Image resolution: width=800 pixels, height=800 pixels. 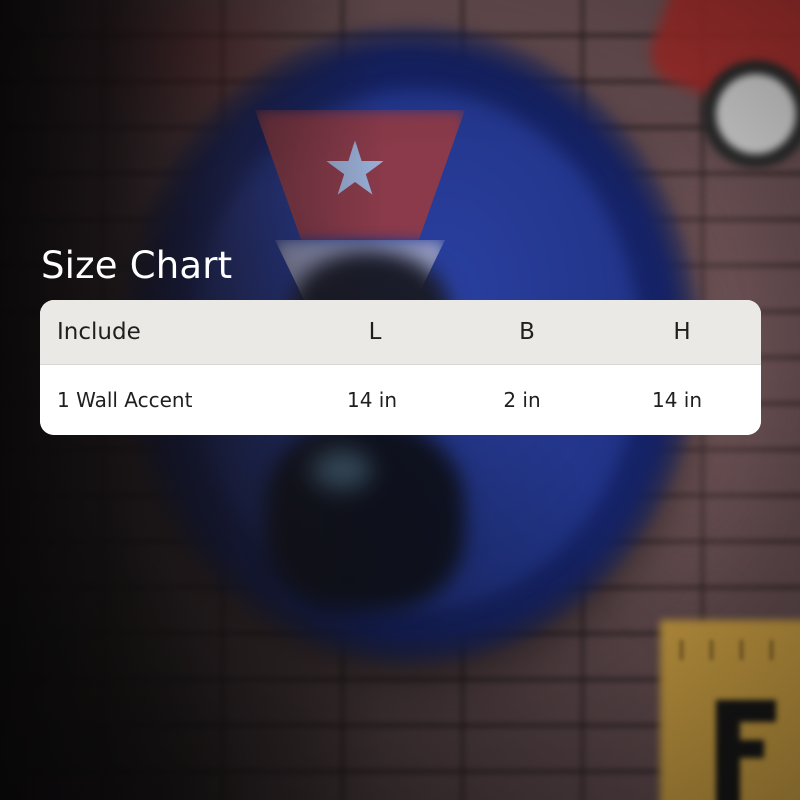 What do you see at coordinates (522, 400) in the screenshot?
I see `cell-breadth: 2 in` at bounding box center [522, 400].